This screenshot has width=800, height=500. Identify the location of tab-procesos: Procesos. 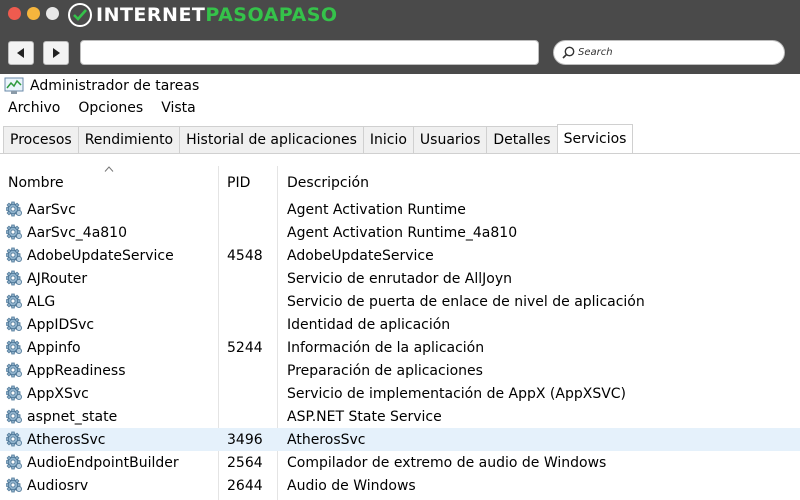
(40, 140).